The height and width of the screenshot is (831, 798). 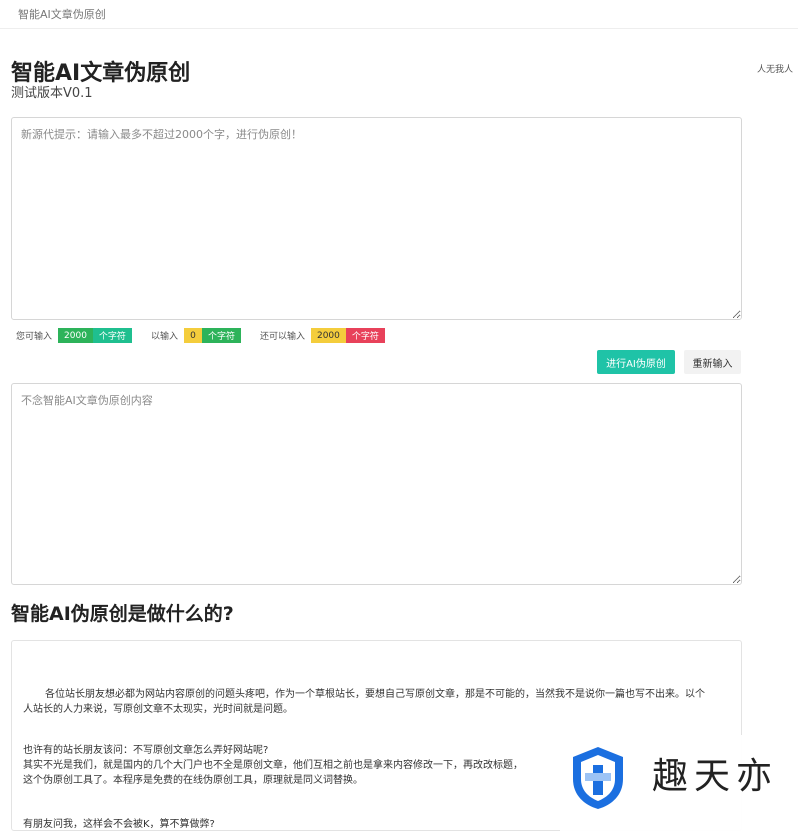 What do you see at coordinates (399, 14) in the screenshot?
I see `top-navbar: 智能AI文章伪原创` at bounding box center [399, 14].